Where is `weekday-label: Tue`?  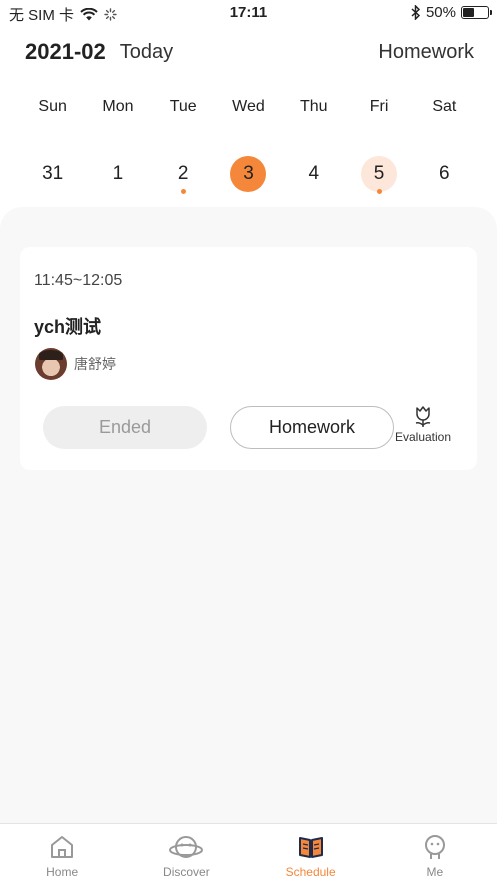 weekday-label: Tue is located at coordinates (183, 106).